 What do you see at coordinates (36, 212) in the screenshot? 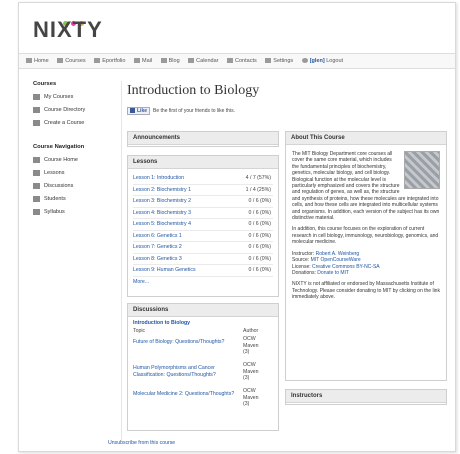
I see `syllabus-icon` at bounding box center [36, 212].